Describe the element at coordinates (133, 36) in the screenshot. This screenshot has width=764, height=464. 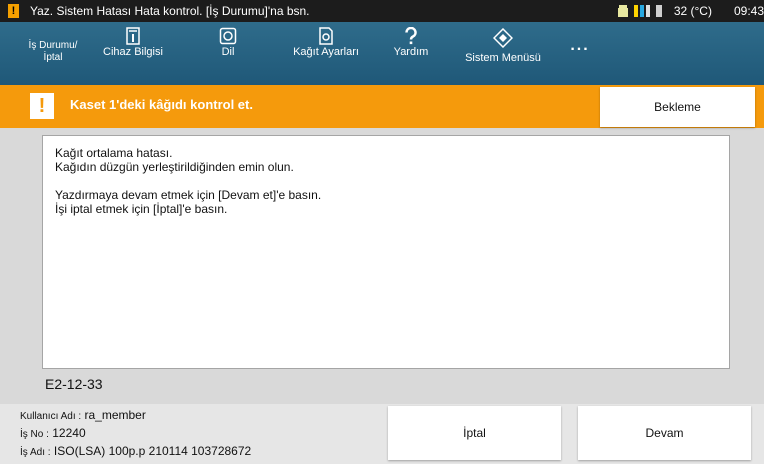
I see `device-info-icon` at that location.